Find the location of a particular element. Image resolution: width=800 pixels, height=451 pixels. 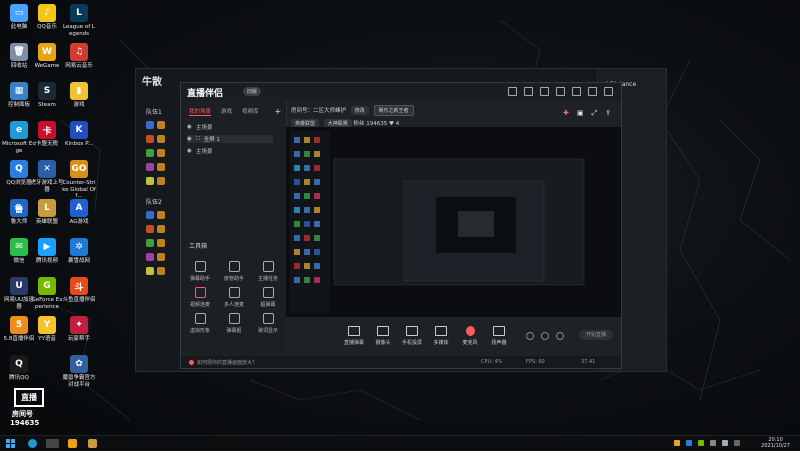

tip-text: 如何把你的直播画面放大？ is located at coordinates (223, 362).